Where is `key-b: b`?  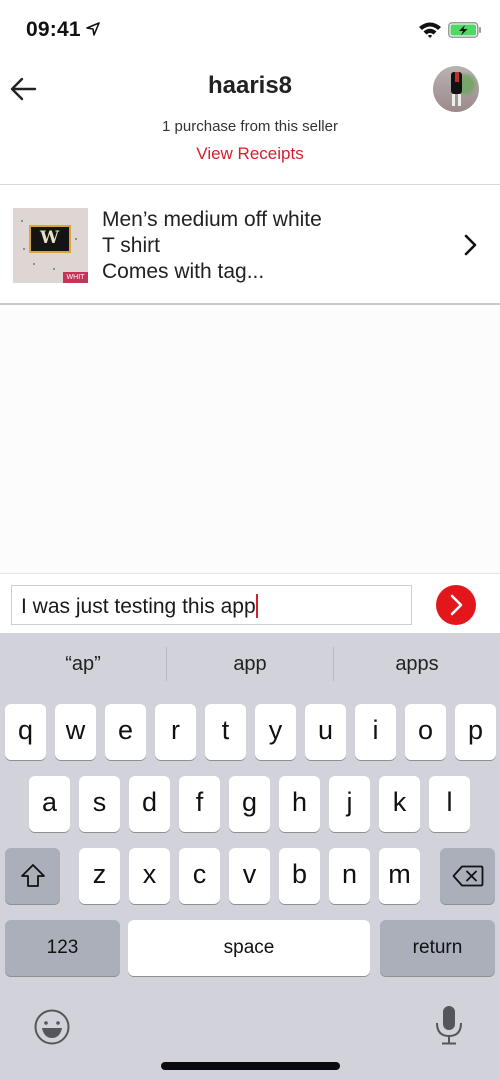
key-b: b is located at coordinates (299, 876).